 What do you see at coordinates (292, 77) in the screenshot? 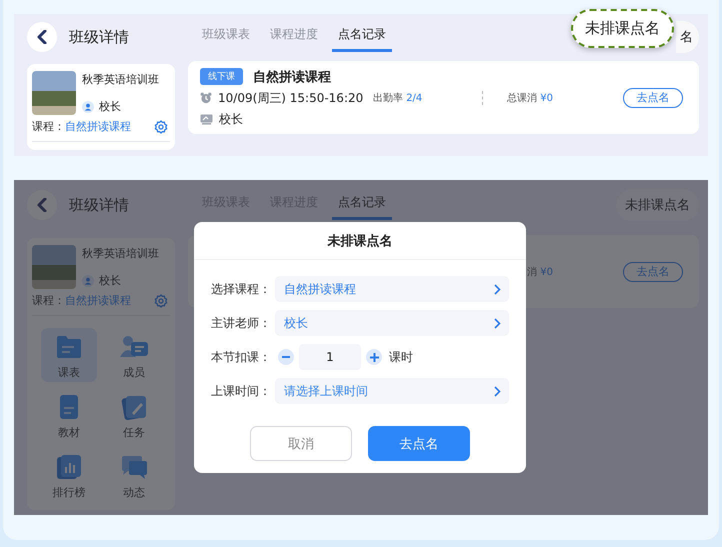
I see `course-title: 自然拼读课程` at bounding box center [292, 77].